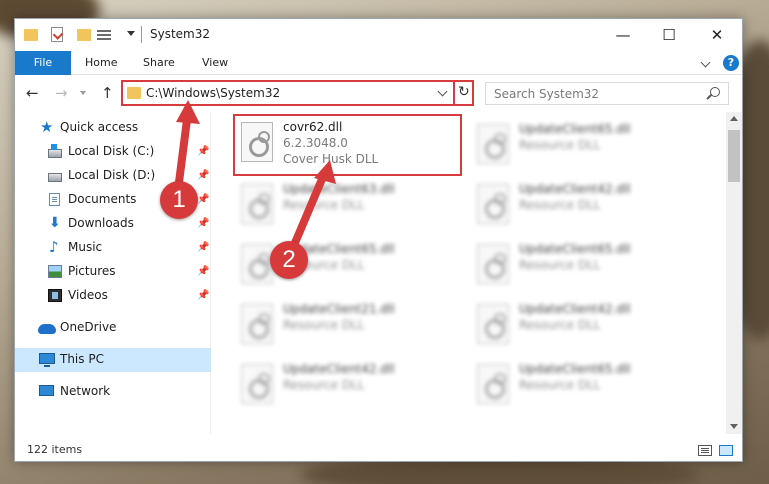  Describe the element at coordinates (47, 127) in the screenshot. I see `star-icon: ★` at that location.